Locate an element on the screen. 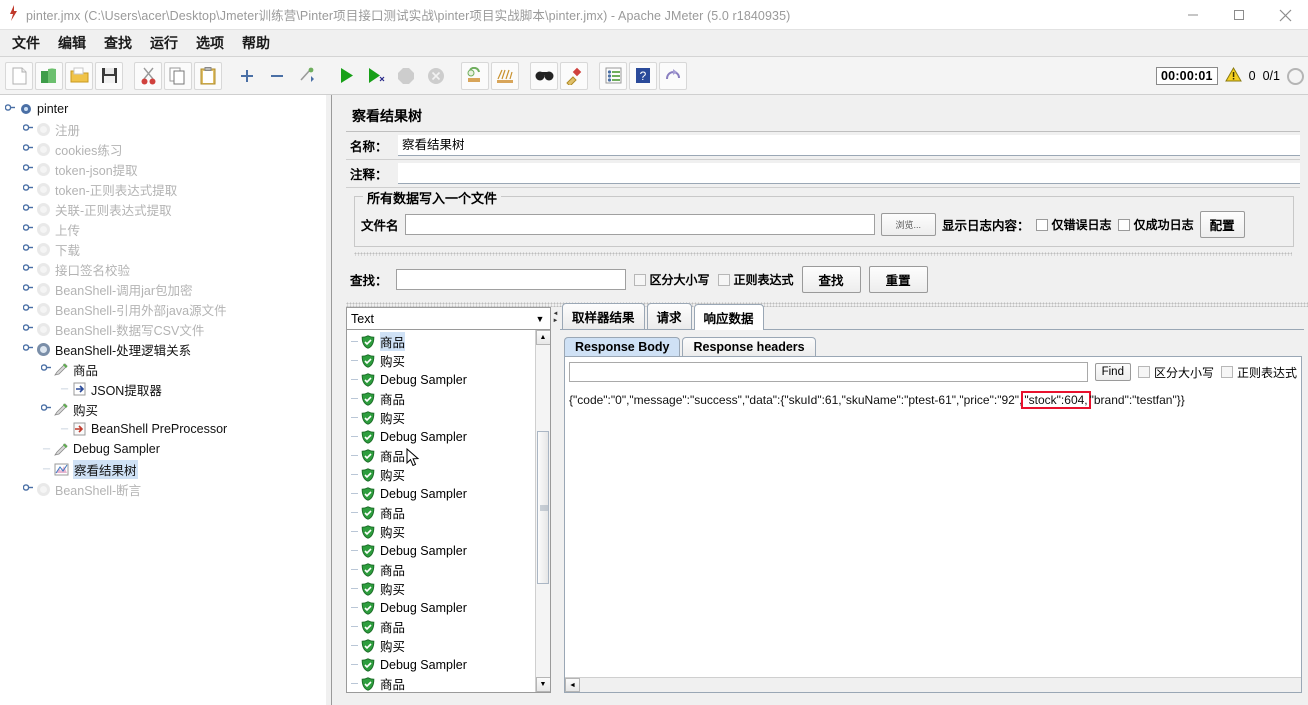  tree-node-12: BeanShell-处理逻辑关系 is located at coordinates (165, 349).